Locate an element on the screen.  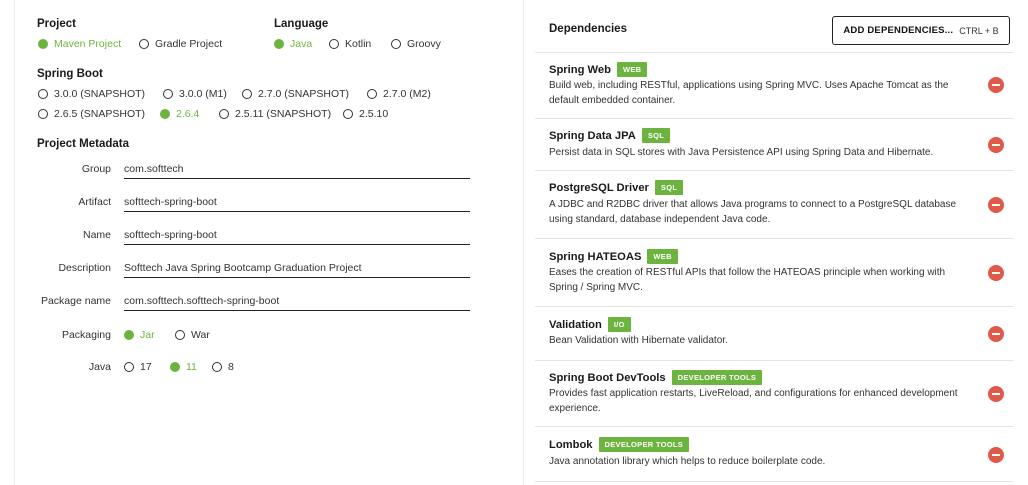
name-input is located at coordinates (297, 235).